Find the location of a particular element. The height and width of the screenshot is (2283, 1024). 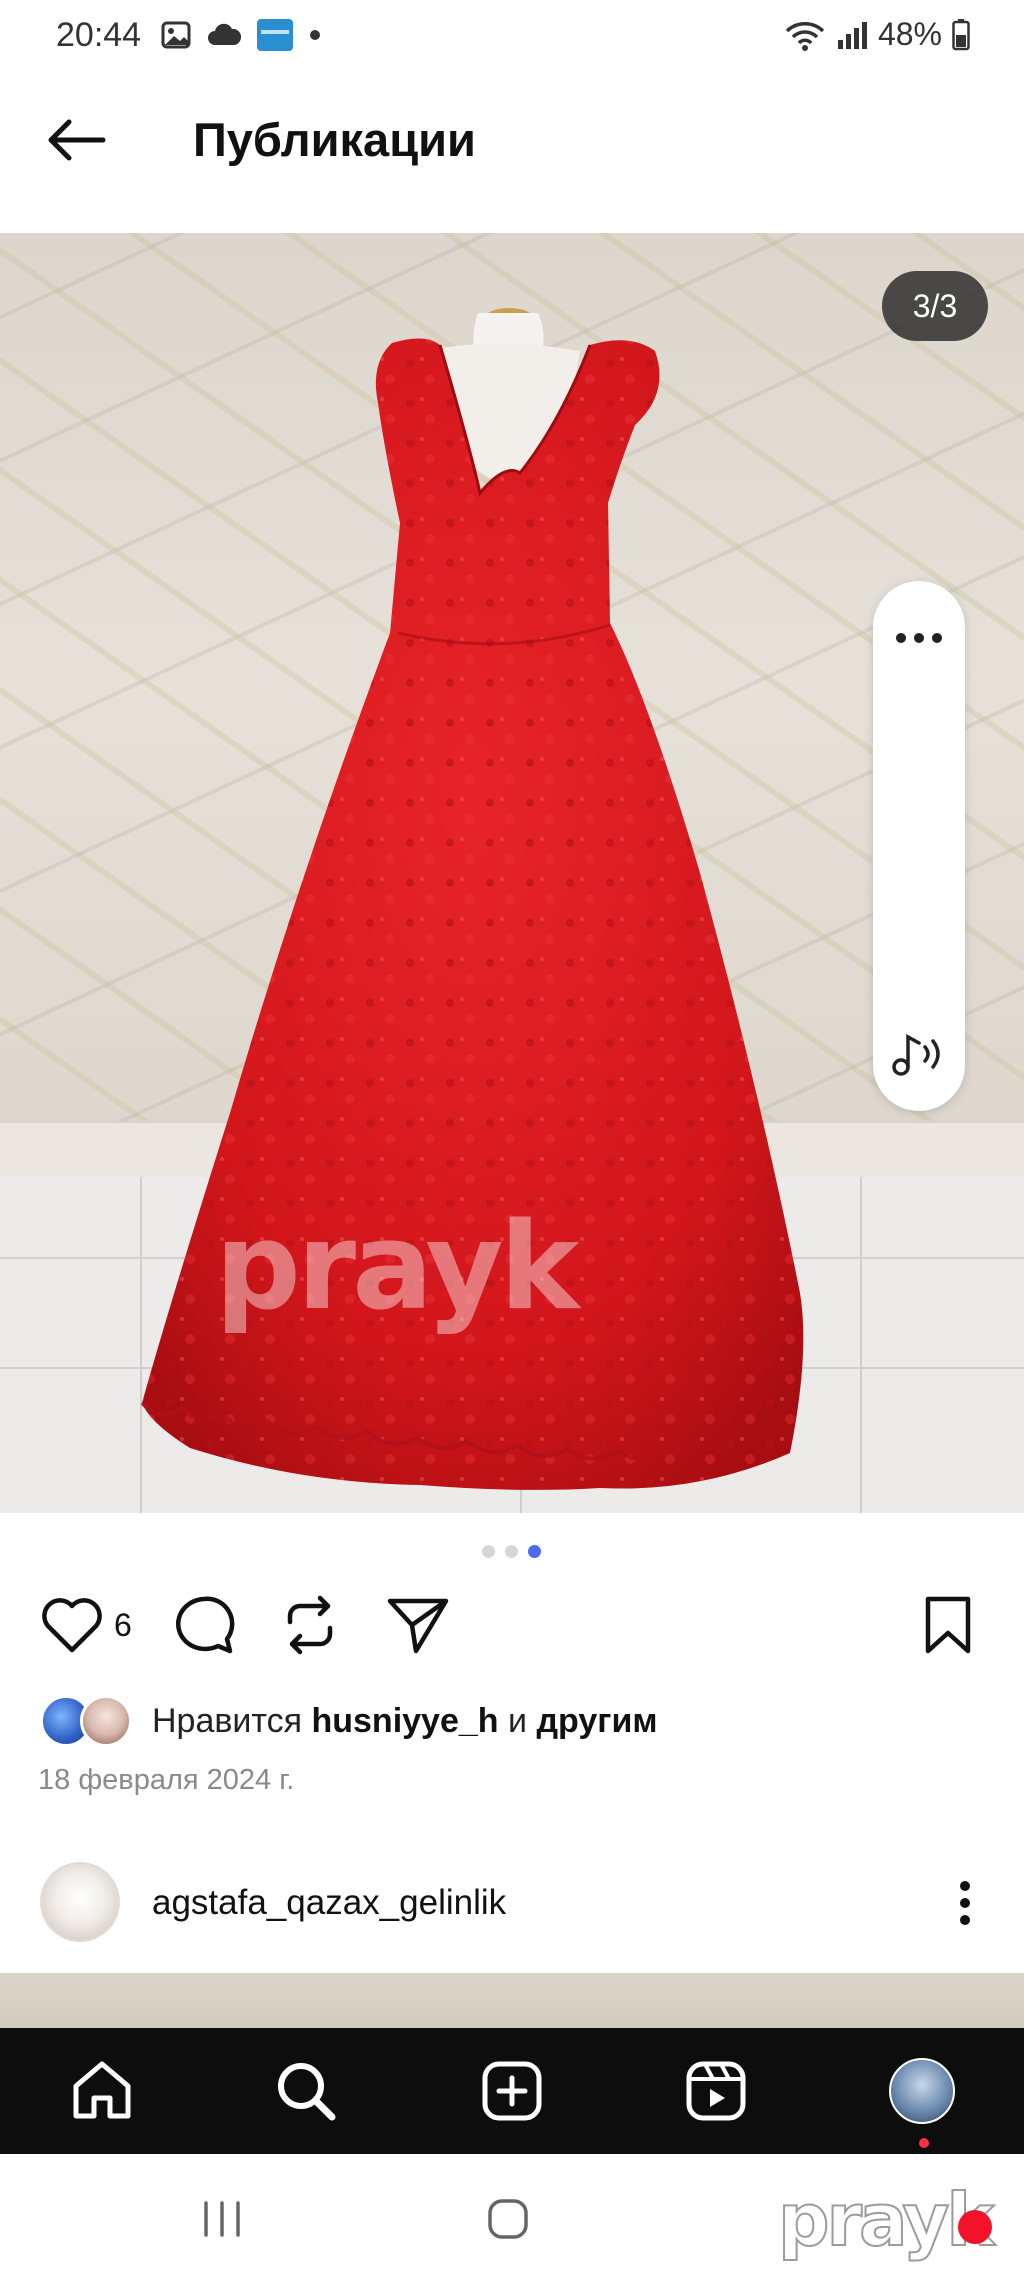

nav-profile is located at coordinates (922, 2091).